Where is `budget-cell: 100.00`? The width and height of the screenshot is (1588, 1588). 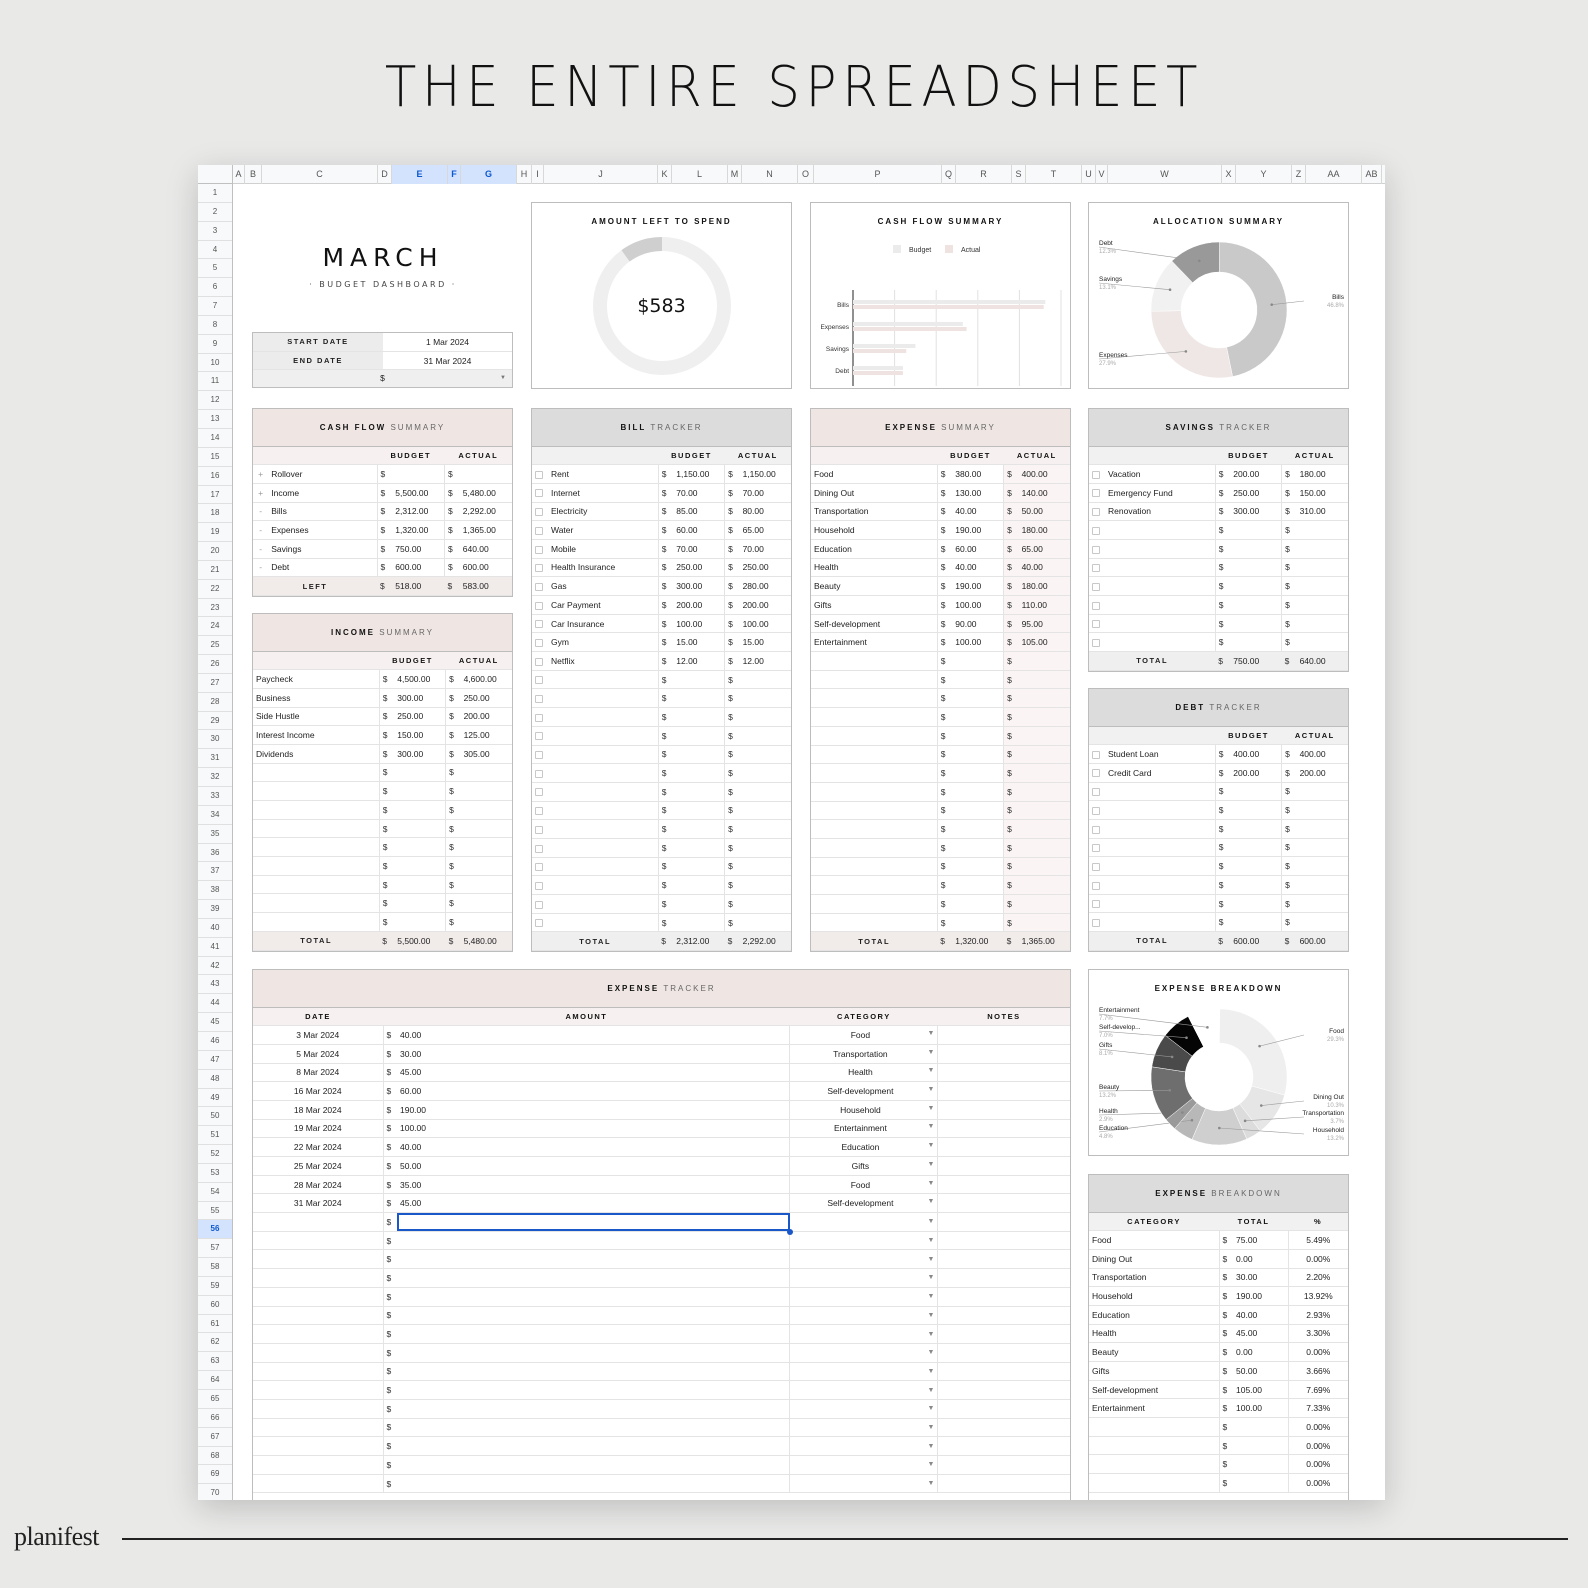
budget-cell: 100.00 is located at coordinates (978, 642).